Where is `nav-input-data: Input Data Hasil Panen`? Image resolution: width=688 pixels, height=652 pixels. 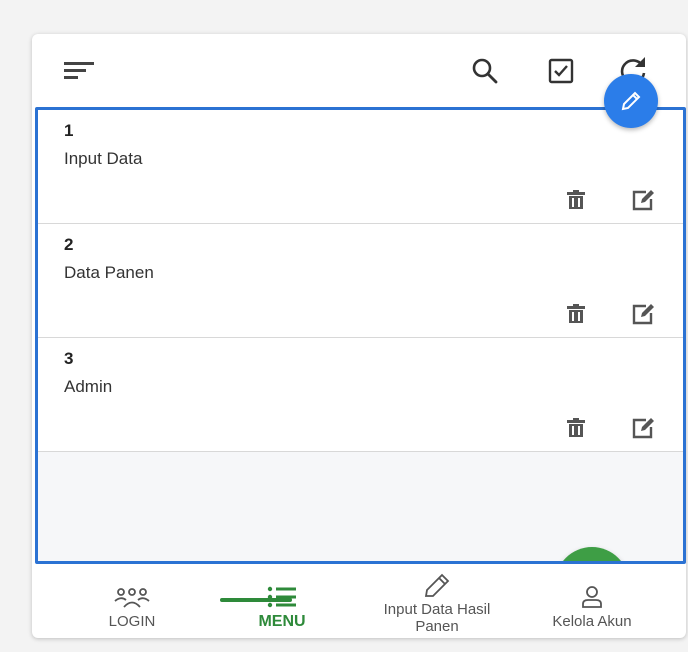 nav-input-data: Input Data Hasil Panen is located at coordinates (437, 601).